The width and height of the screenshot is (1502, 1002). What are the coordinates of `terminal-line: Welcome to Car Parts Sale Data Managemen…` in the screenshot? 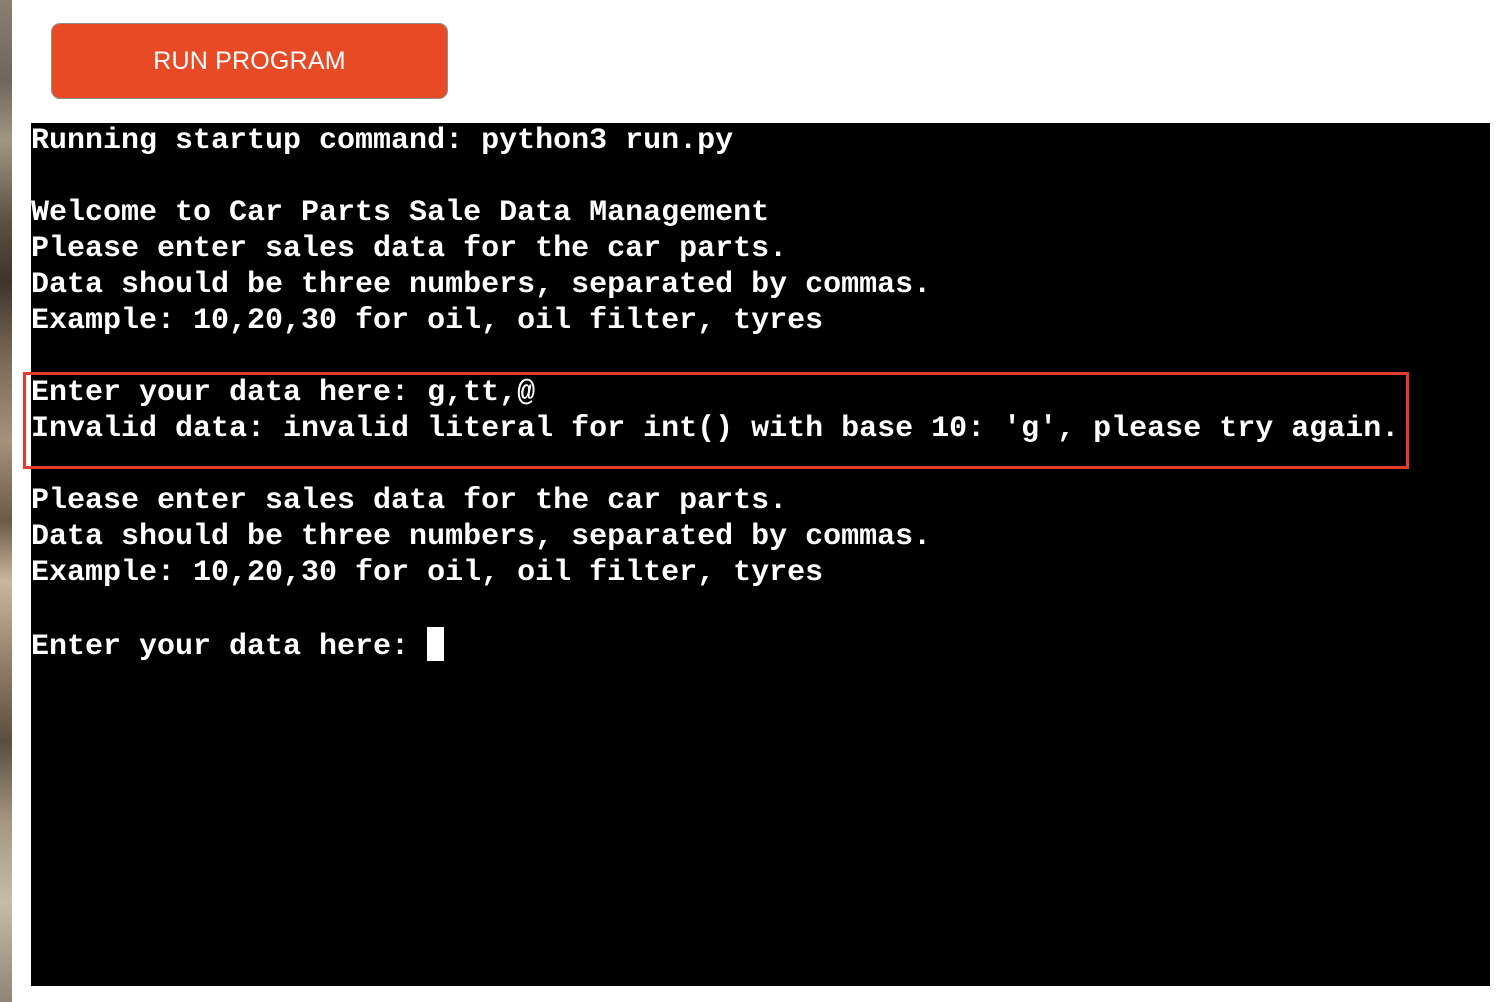 It's located at (400, 213).